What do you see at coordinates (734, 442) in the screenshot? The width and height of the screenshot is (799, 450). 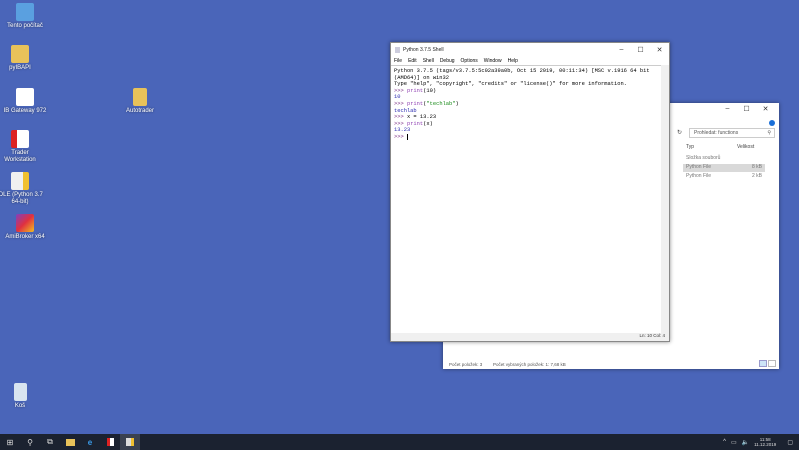 I see `network-icon: ▭` at bounding box center [734, 442].